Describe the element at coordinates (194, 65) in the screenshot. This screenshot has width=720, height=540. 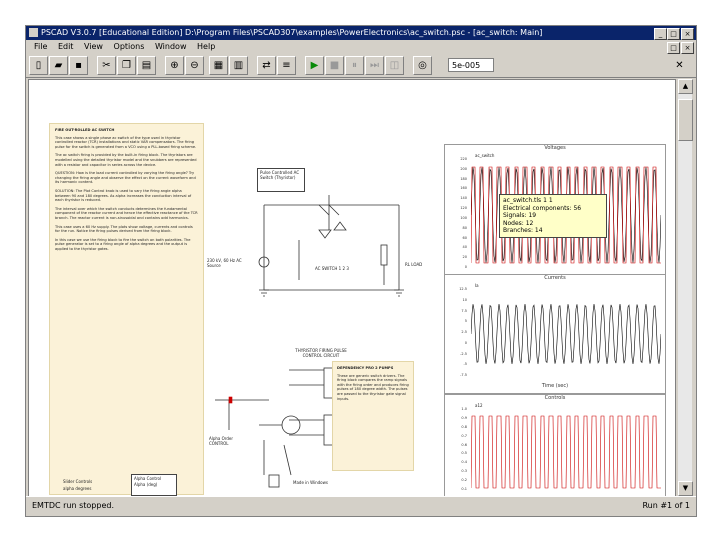
I see `zoom-out-icon: ⊖` at that location.